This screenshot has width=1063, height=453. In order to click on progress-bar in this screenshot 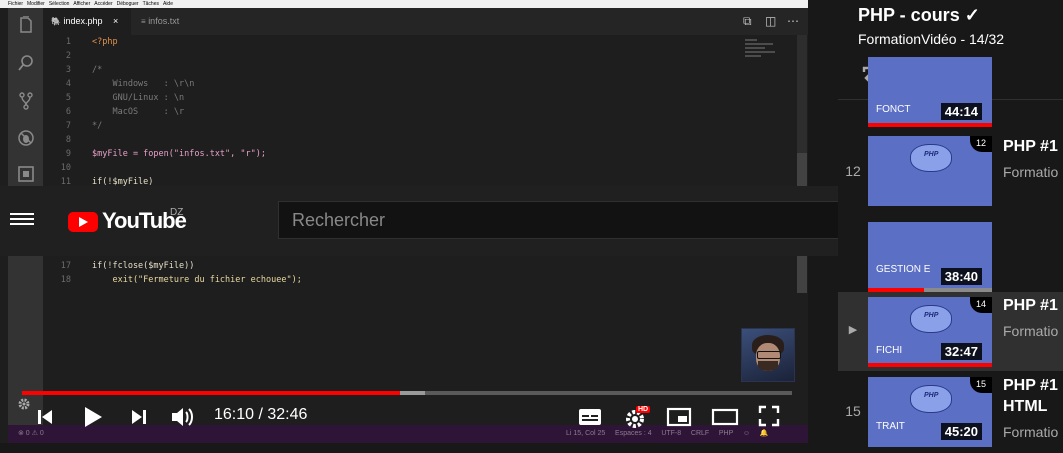, I will do `click(407, 393)`.